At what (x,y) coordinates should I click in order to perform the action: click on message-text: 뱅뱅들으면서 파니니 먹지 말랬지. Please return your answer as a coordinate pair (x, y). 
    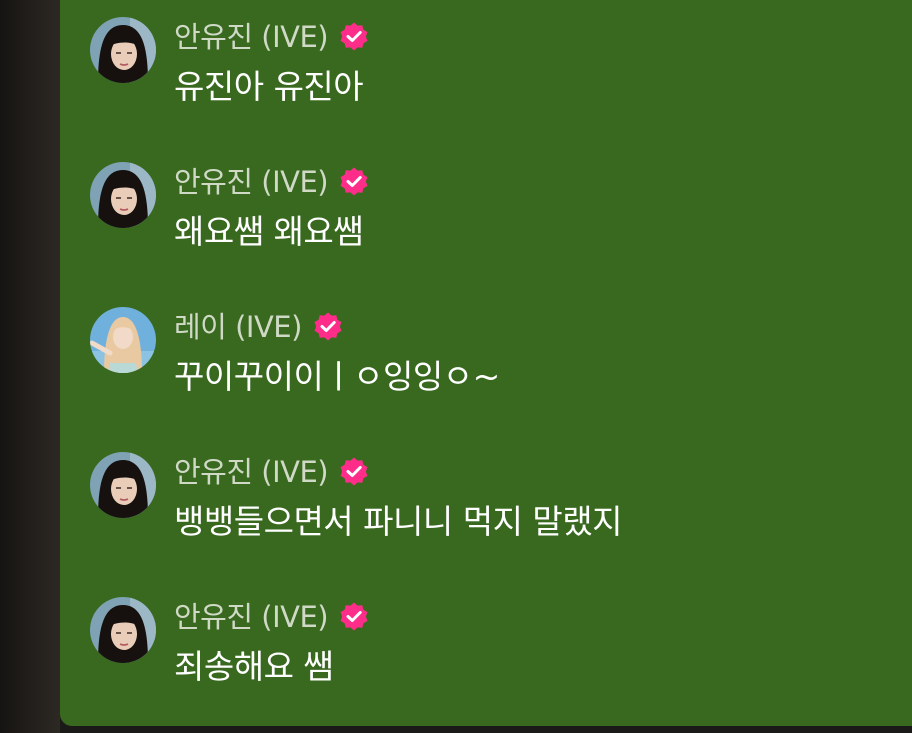
    Looking at the image, I should click on (398, 521).